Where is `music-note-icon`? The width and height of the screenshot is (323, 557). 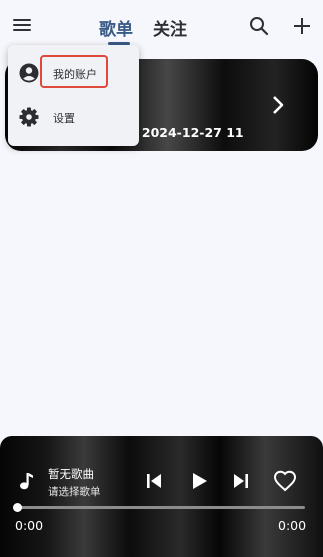 music-note-icon is located at coordinates (26, 481).